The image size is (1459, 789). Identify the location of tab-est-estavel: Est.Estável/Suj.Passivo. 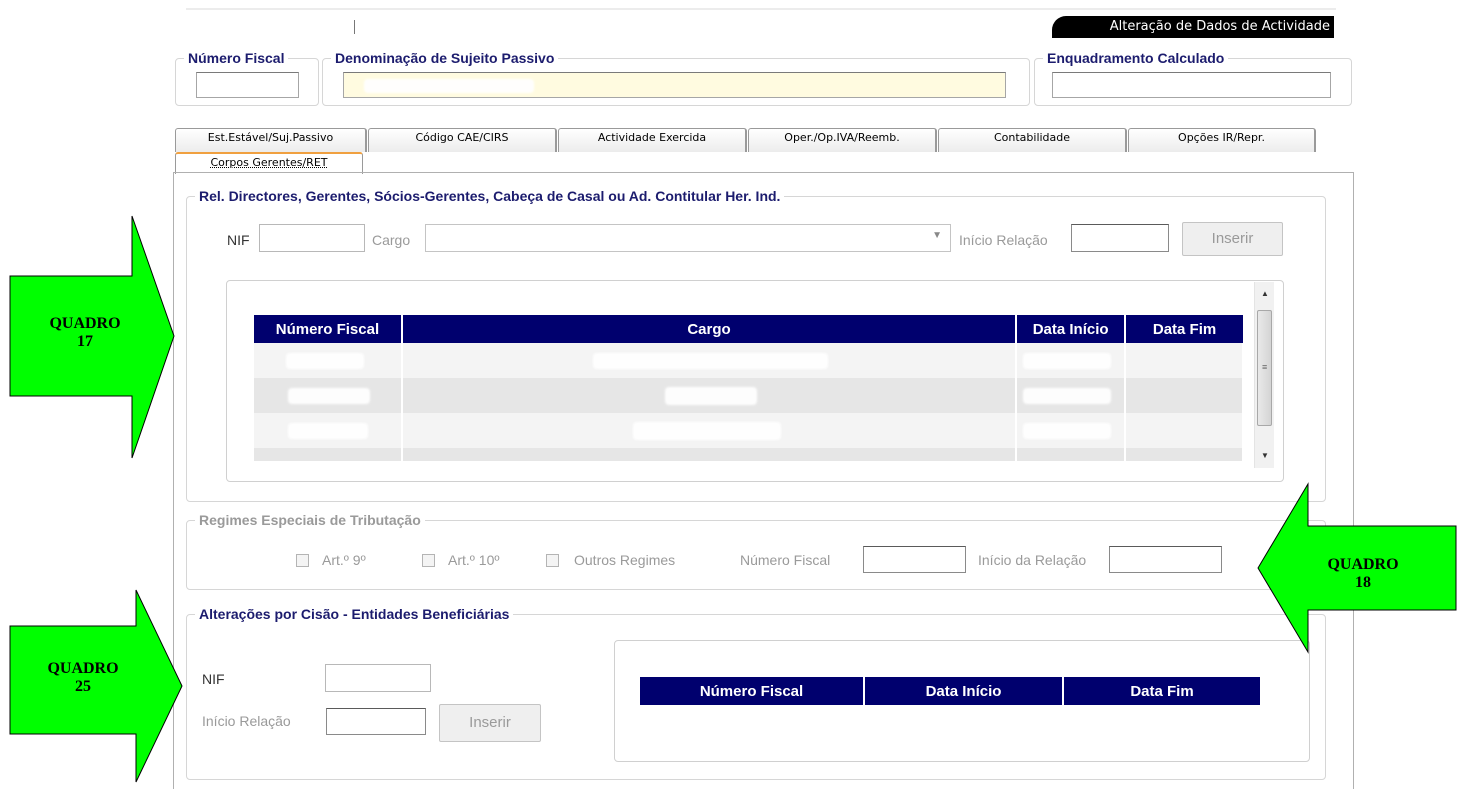
(271, 140).